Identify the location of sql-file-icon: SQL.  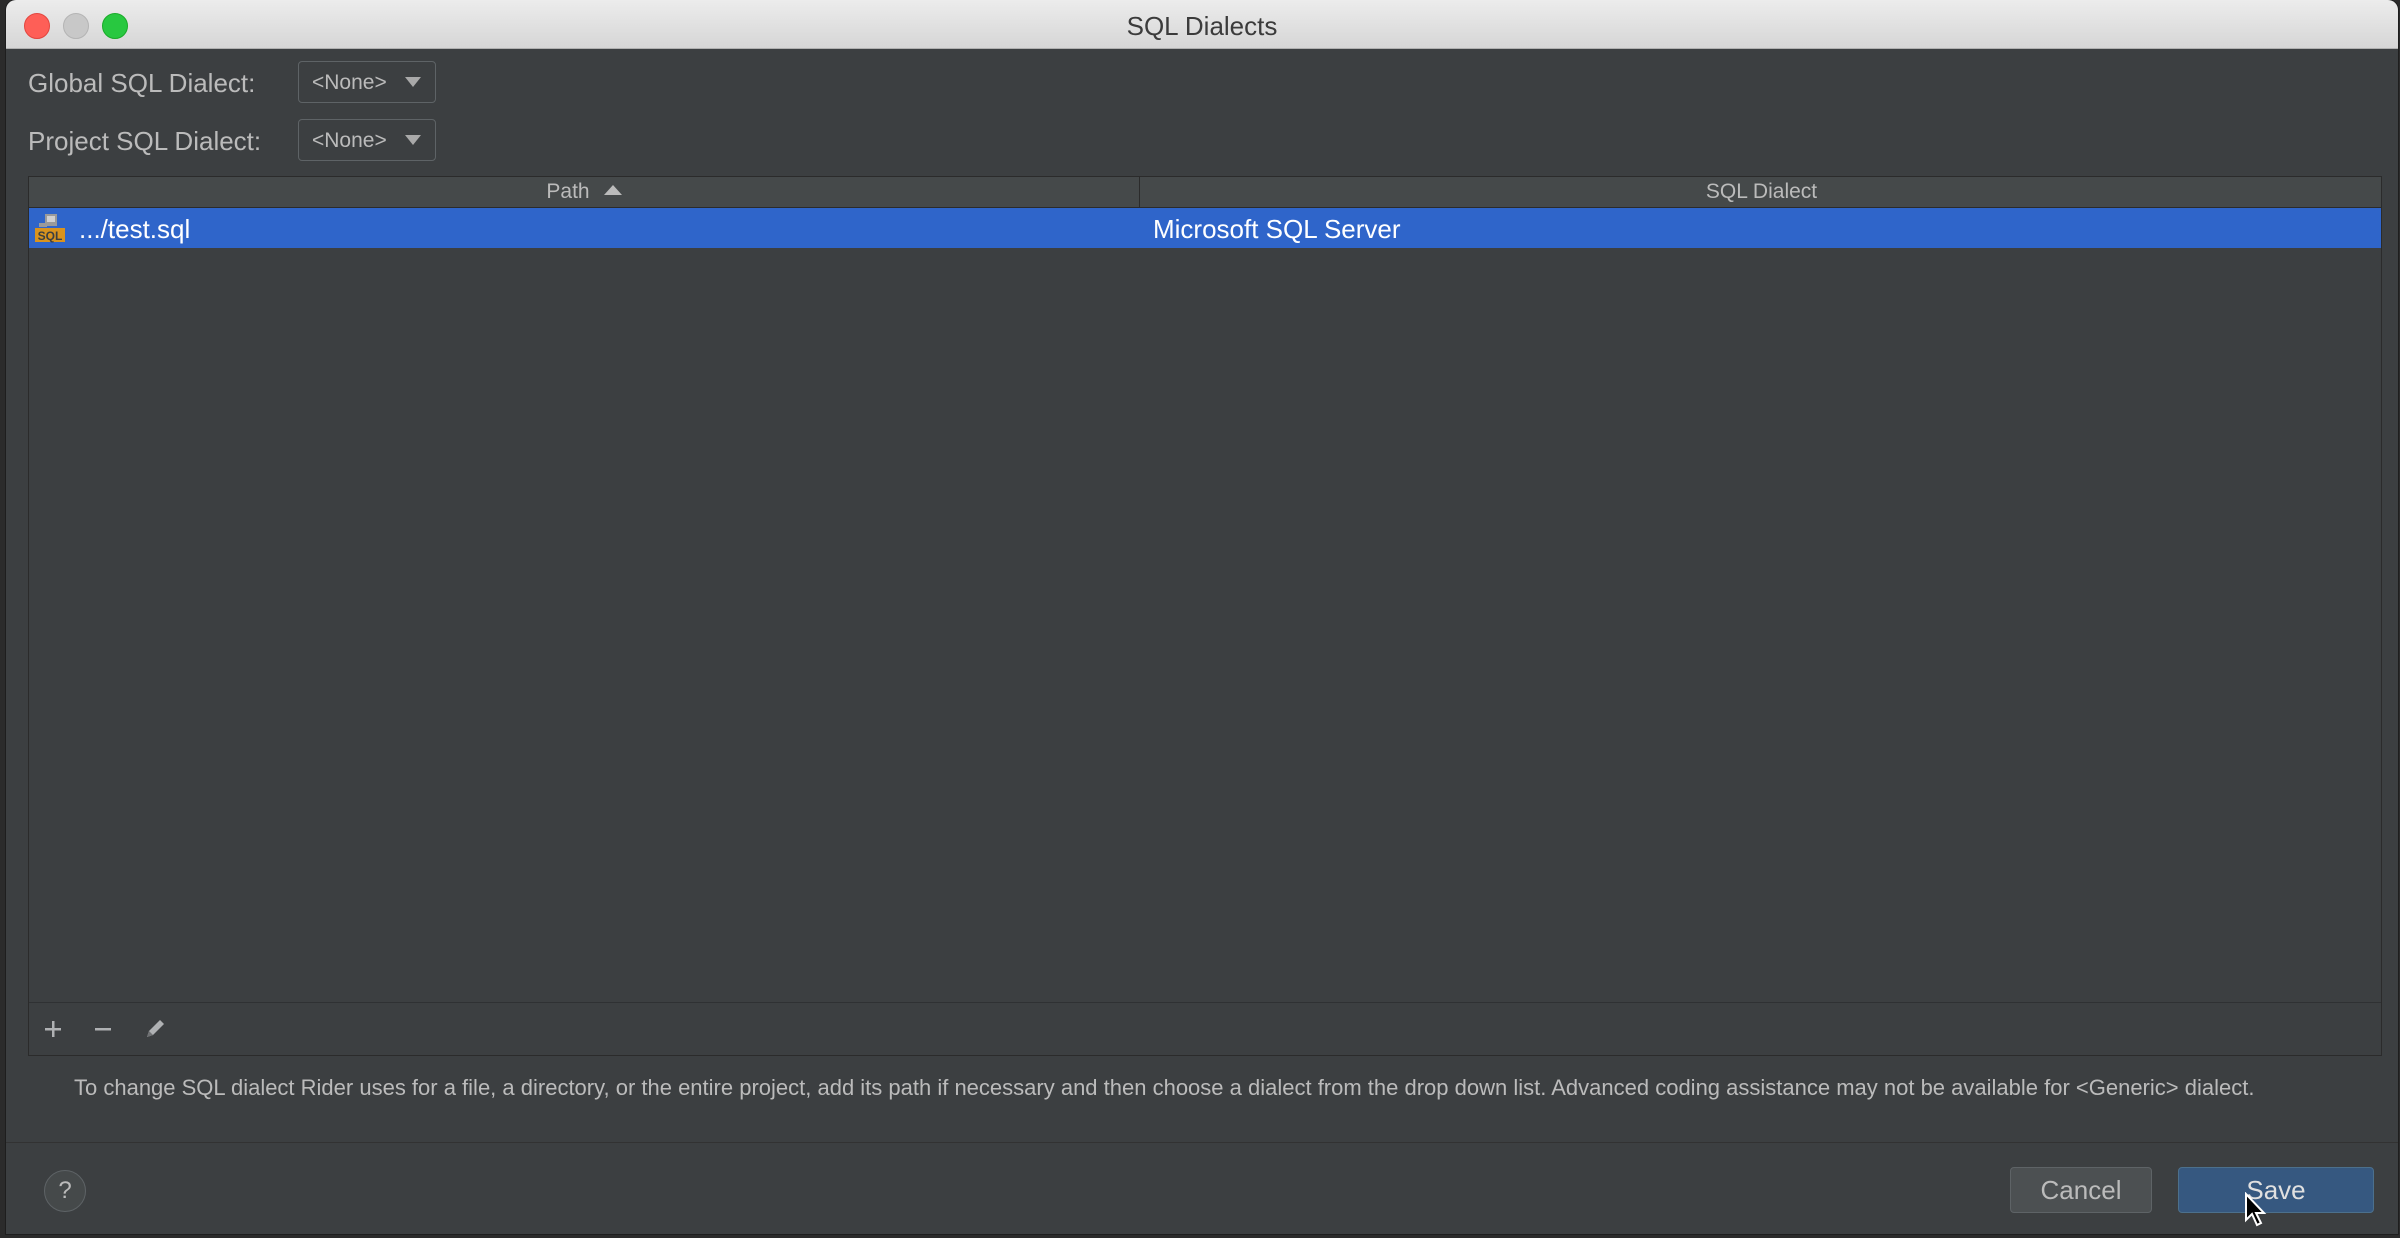
(50, 228).